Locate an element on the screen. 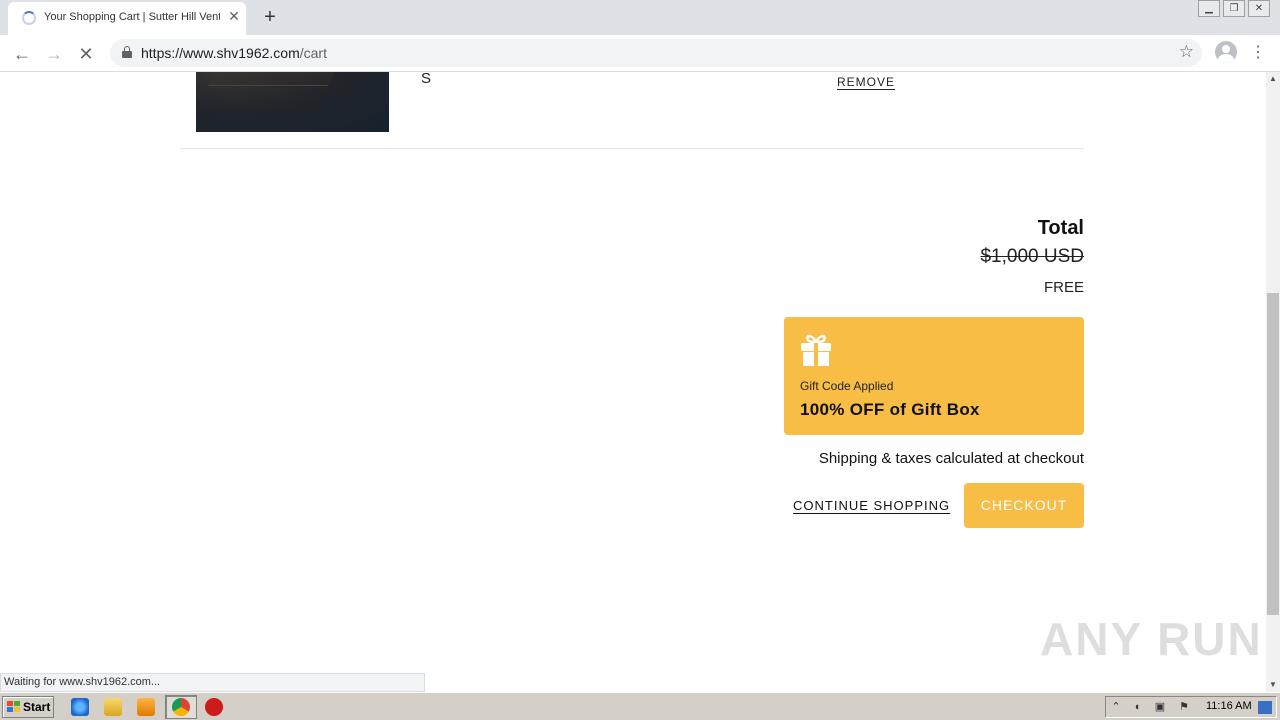 This screenshot has width=1280, height=720. gift-icon is located at coordinates (816, 350).